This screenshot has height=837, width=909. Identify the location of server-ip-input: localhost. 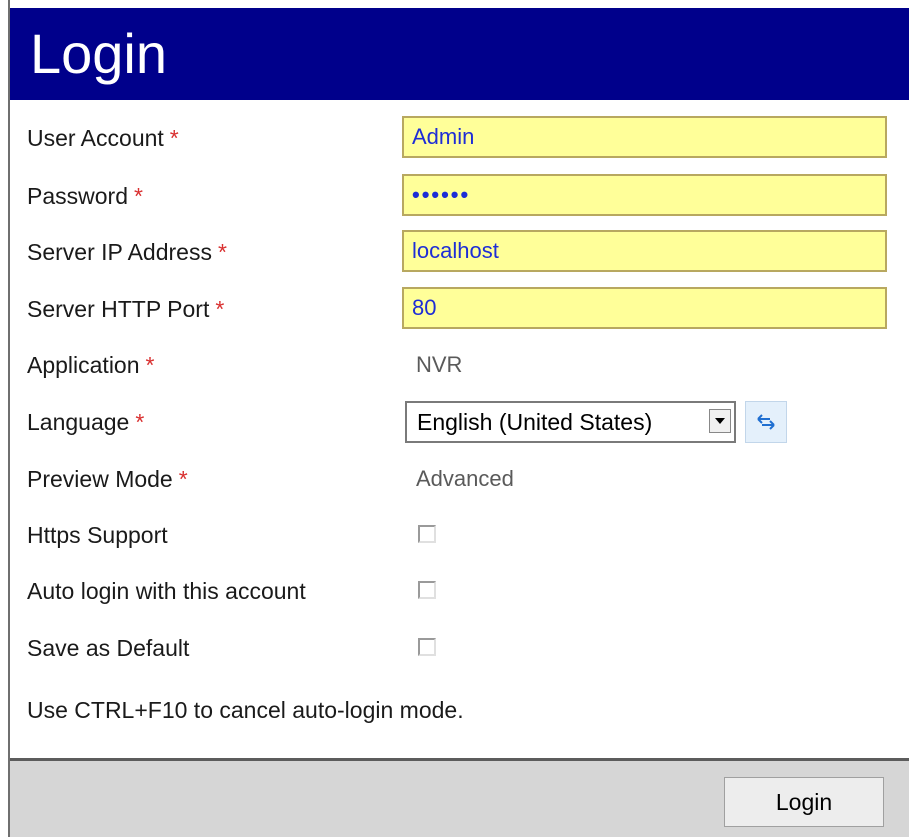
(644, 251).